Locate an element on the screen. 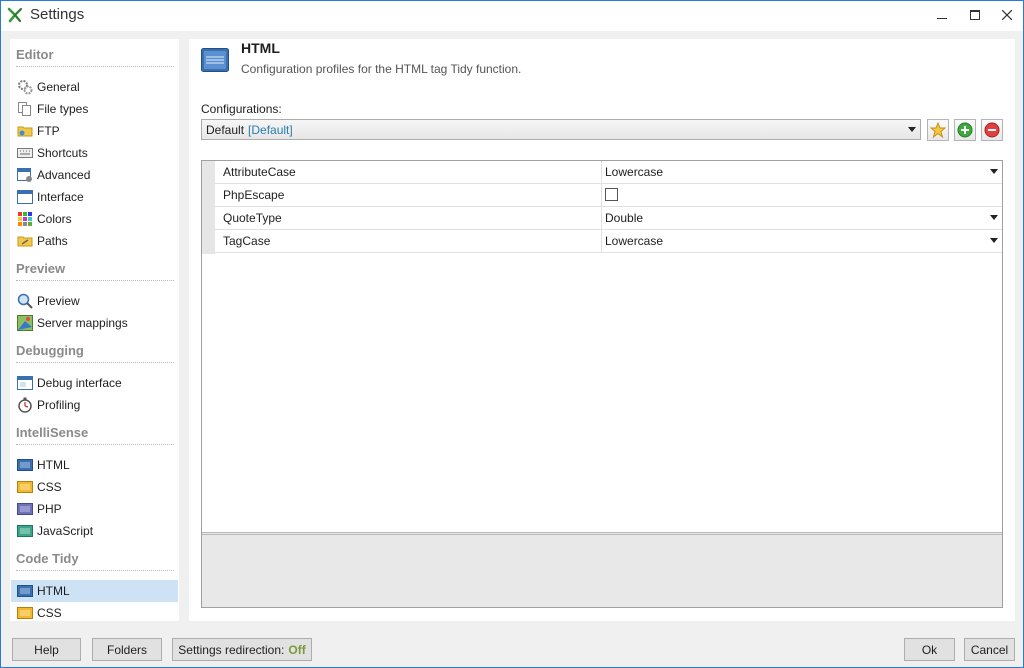  close-button is located at coordinates (1007, 15).